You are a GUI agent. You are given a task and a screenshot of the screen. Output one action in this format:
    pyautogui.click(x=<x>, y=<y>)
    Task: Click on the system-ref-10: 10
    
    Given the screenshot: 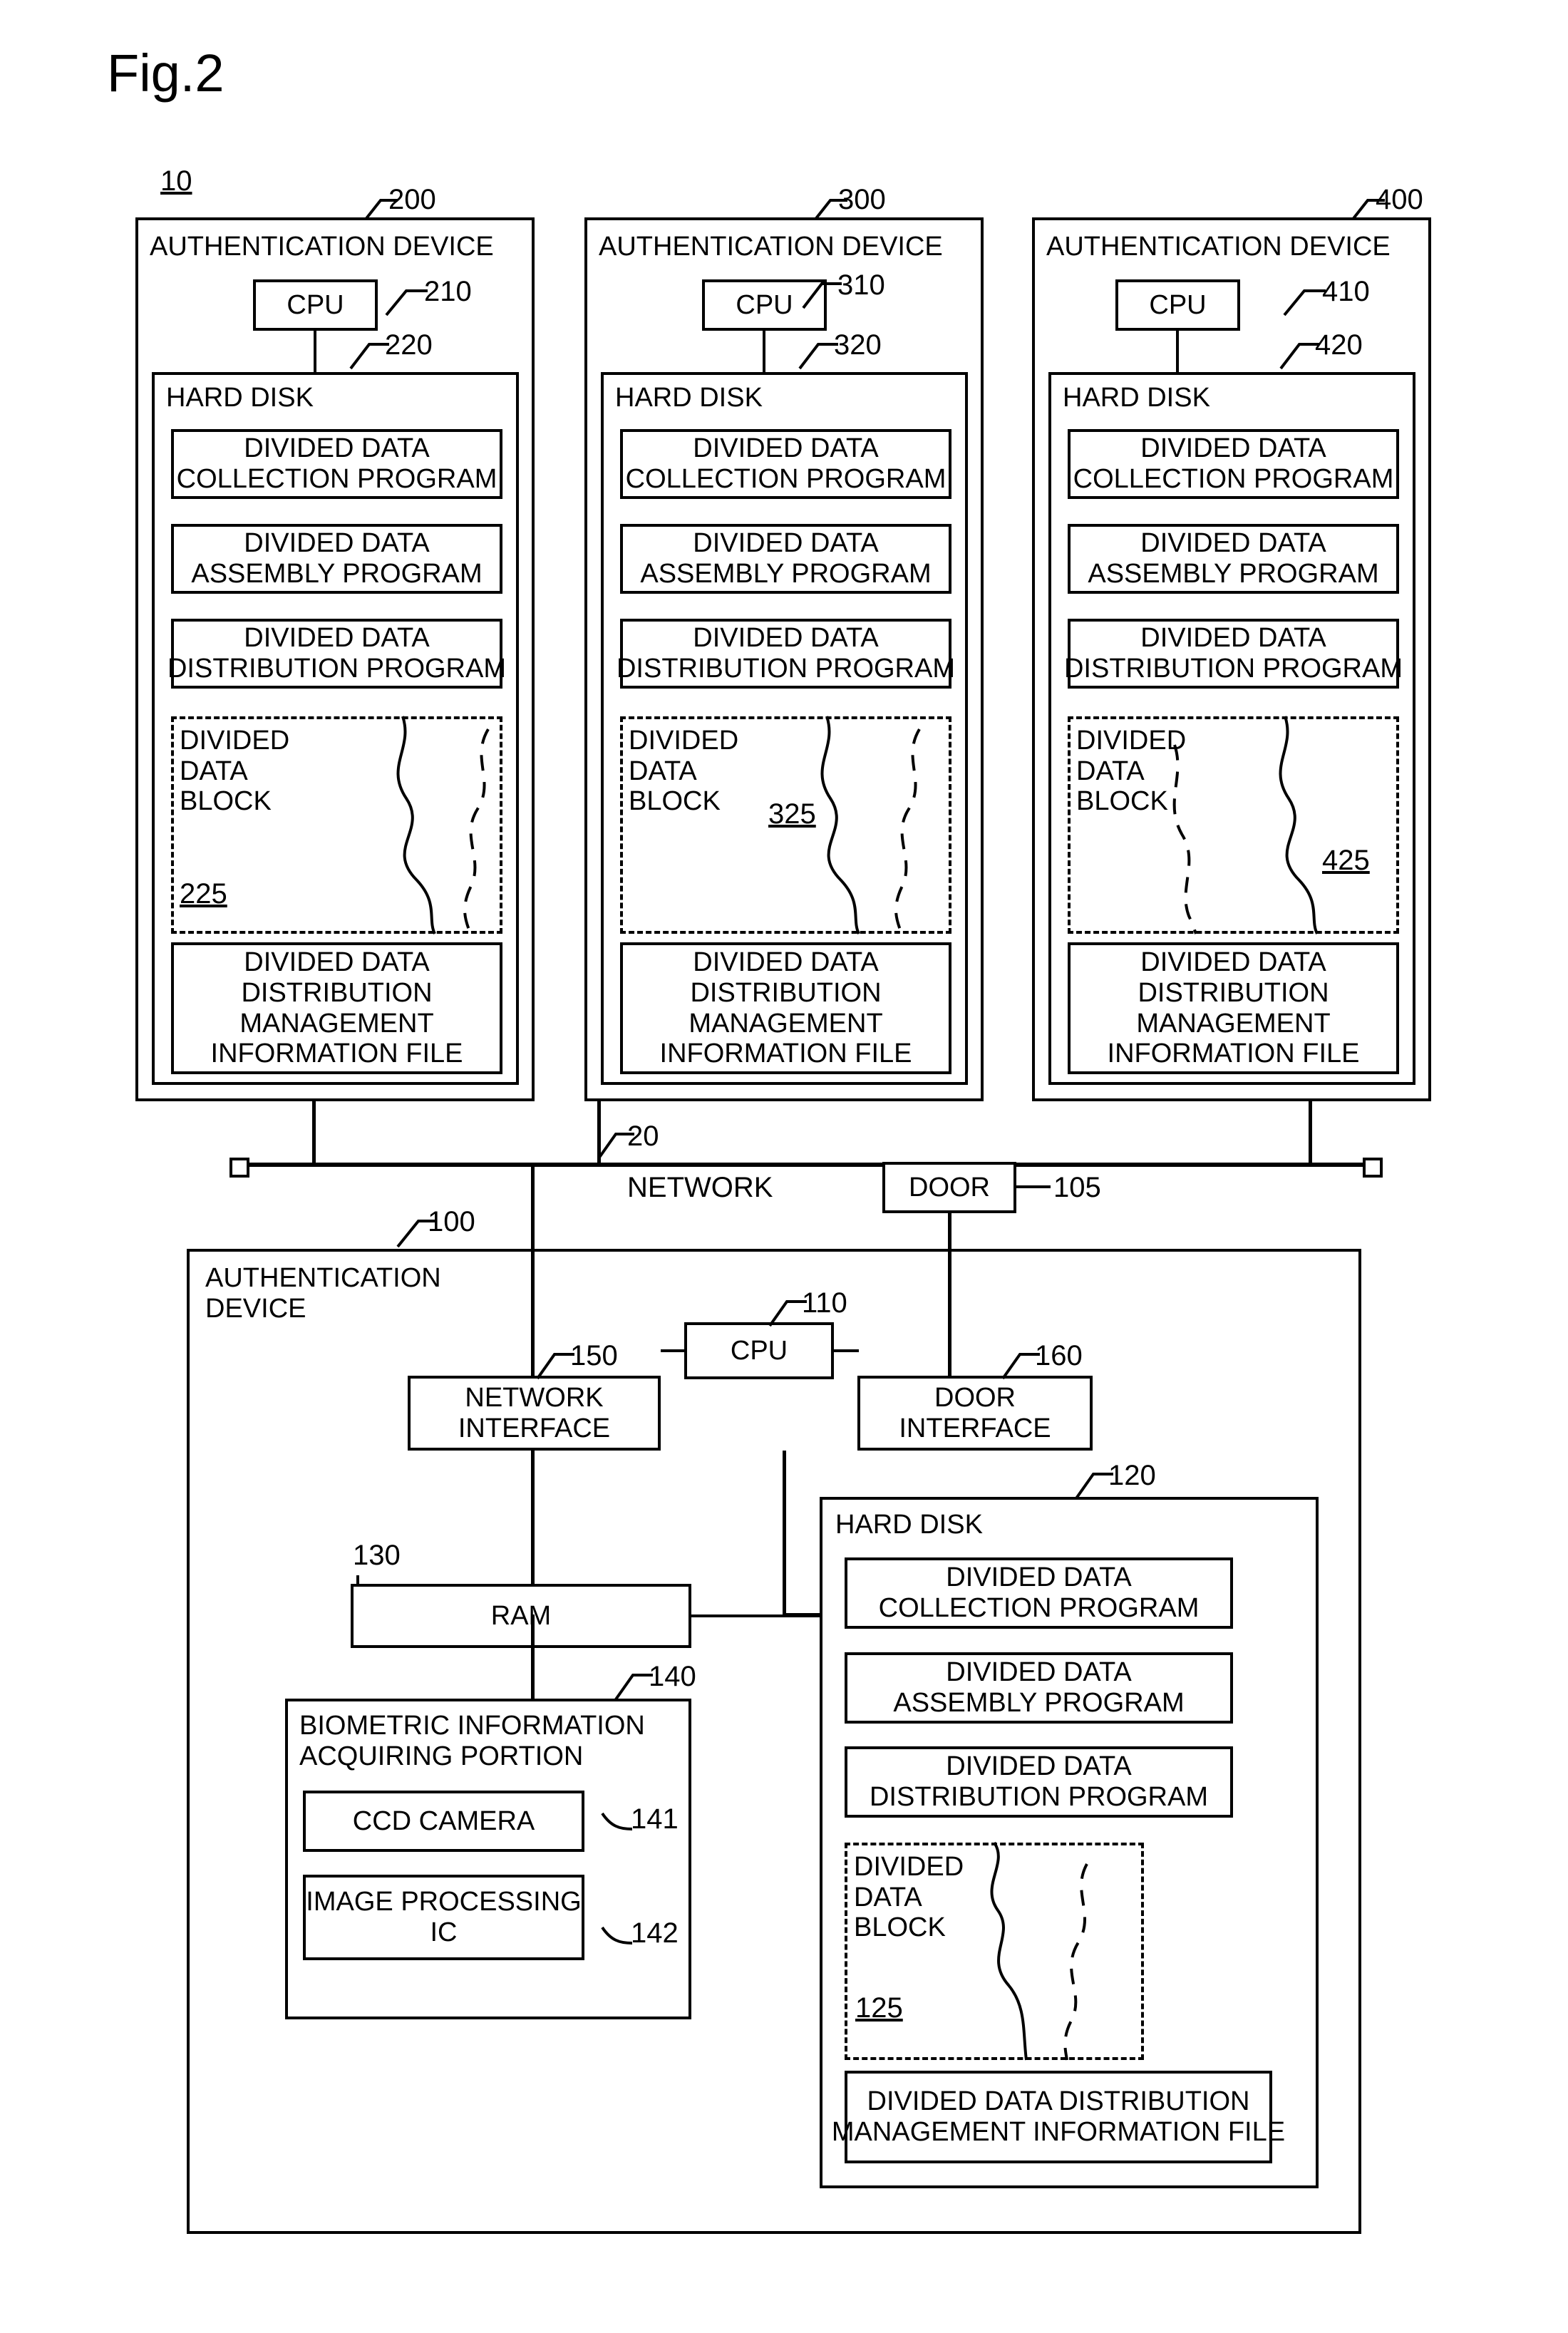 What is the action you would take?
    pyautogui.click(x=176, y=181)
    